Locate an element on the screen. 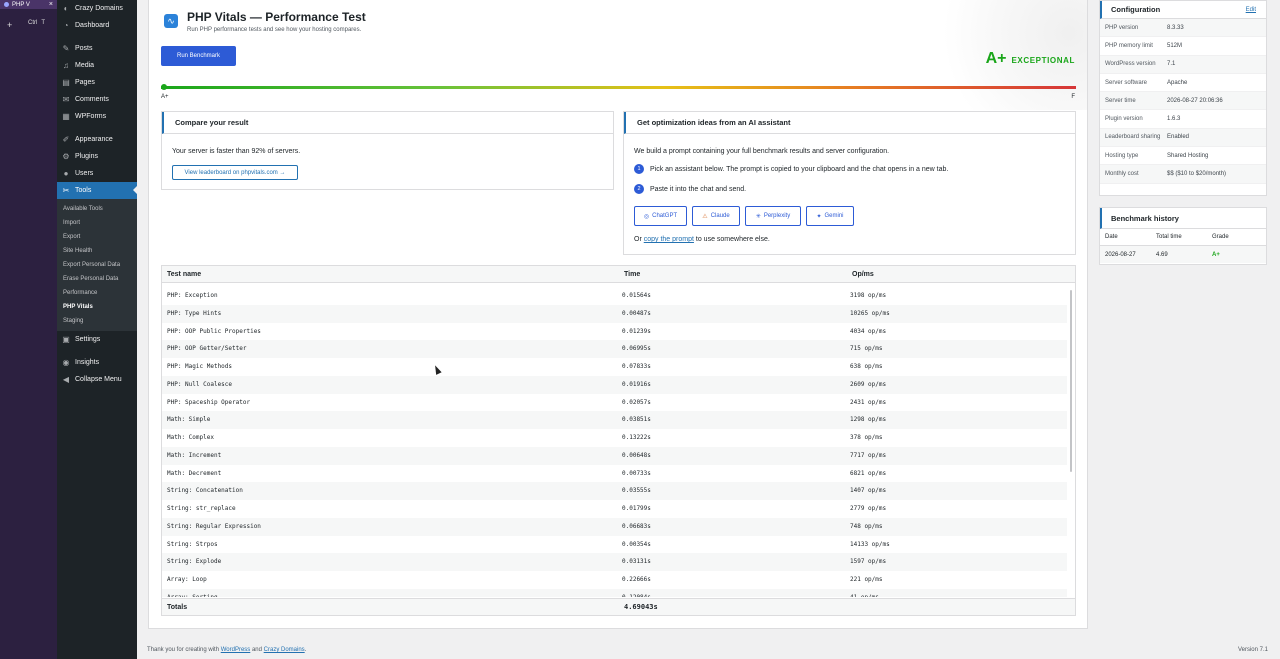 The image size is (1280, 659). configuration-title-text: Configuration is located at coordinates (1136, 9).